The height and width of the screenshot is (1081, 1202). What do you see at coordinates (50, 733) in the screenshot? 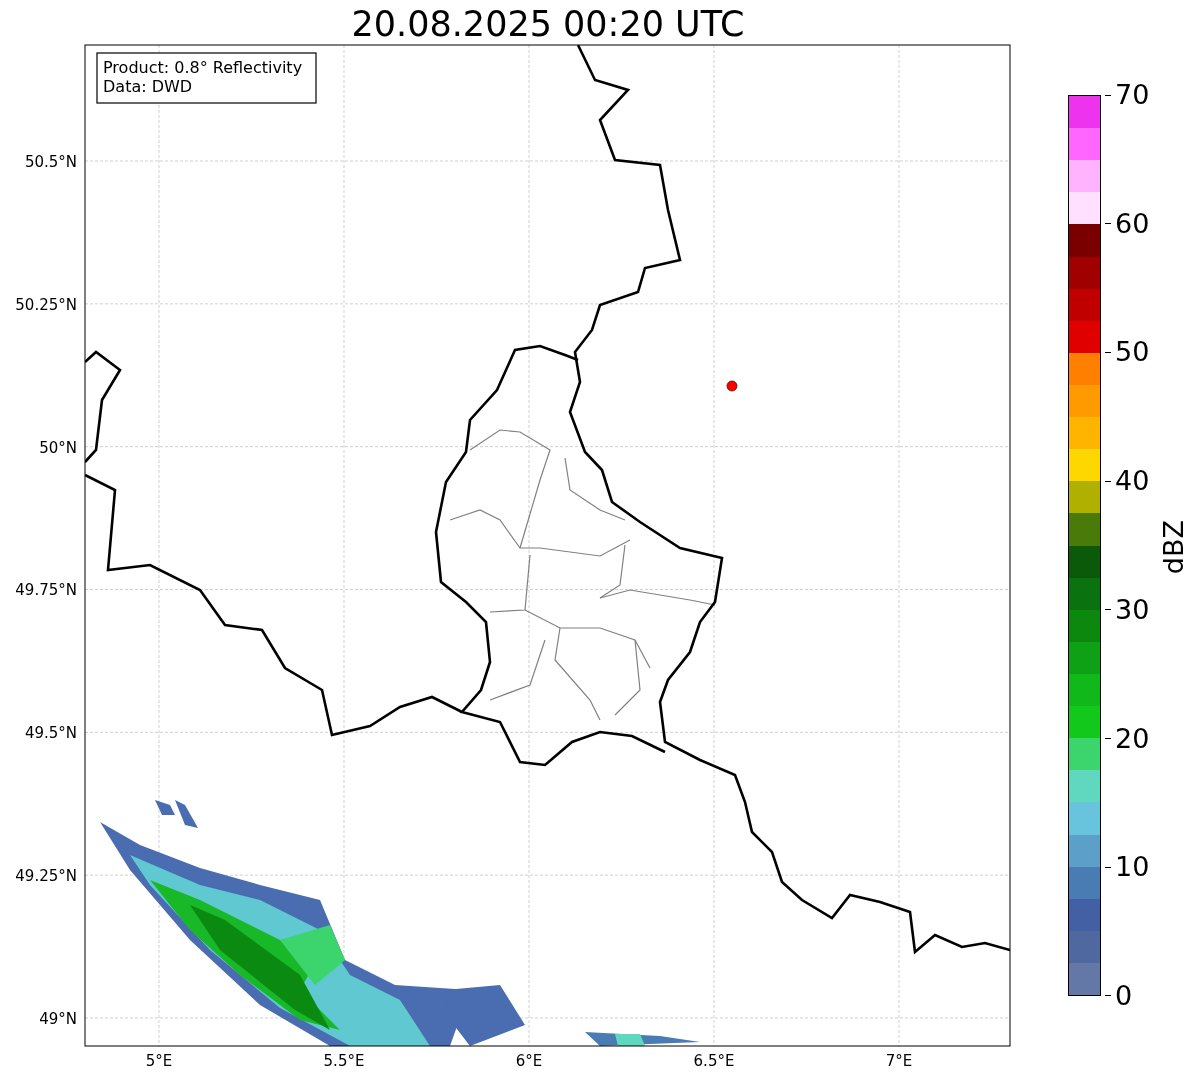
I see `latitude-label: 49.5°N` at bounding box center [50, 733].